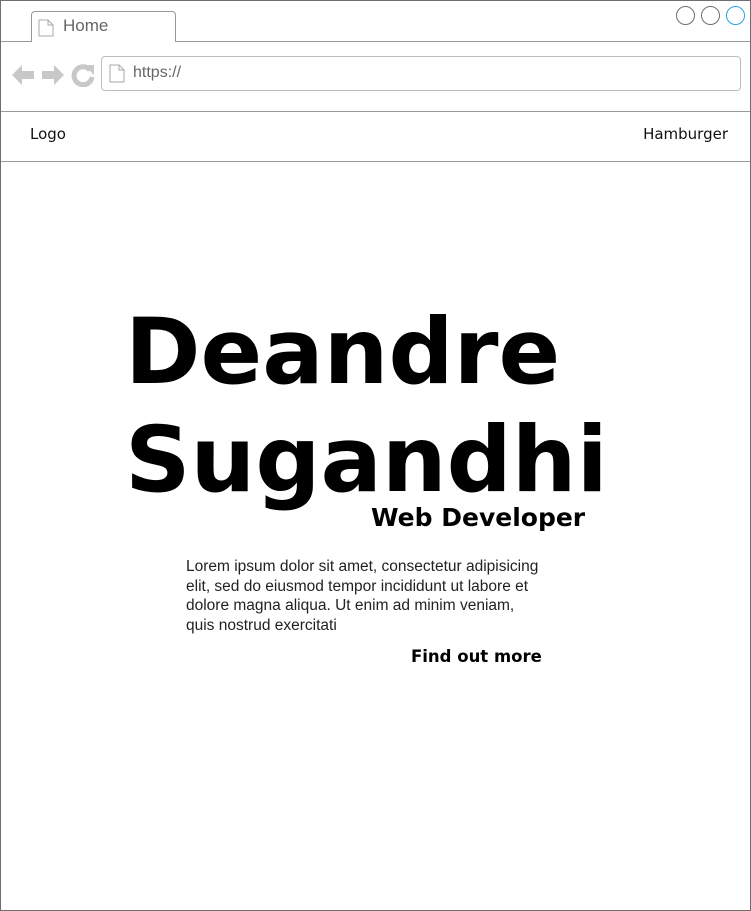 This screenshot has height=911, width=751. Describe the element at coordinates (83, 75) in the screenshot. I see `reload-icon` at that location.